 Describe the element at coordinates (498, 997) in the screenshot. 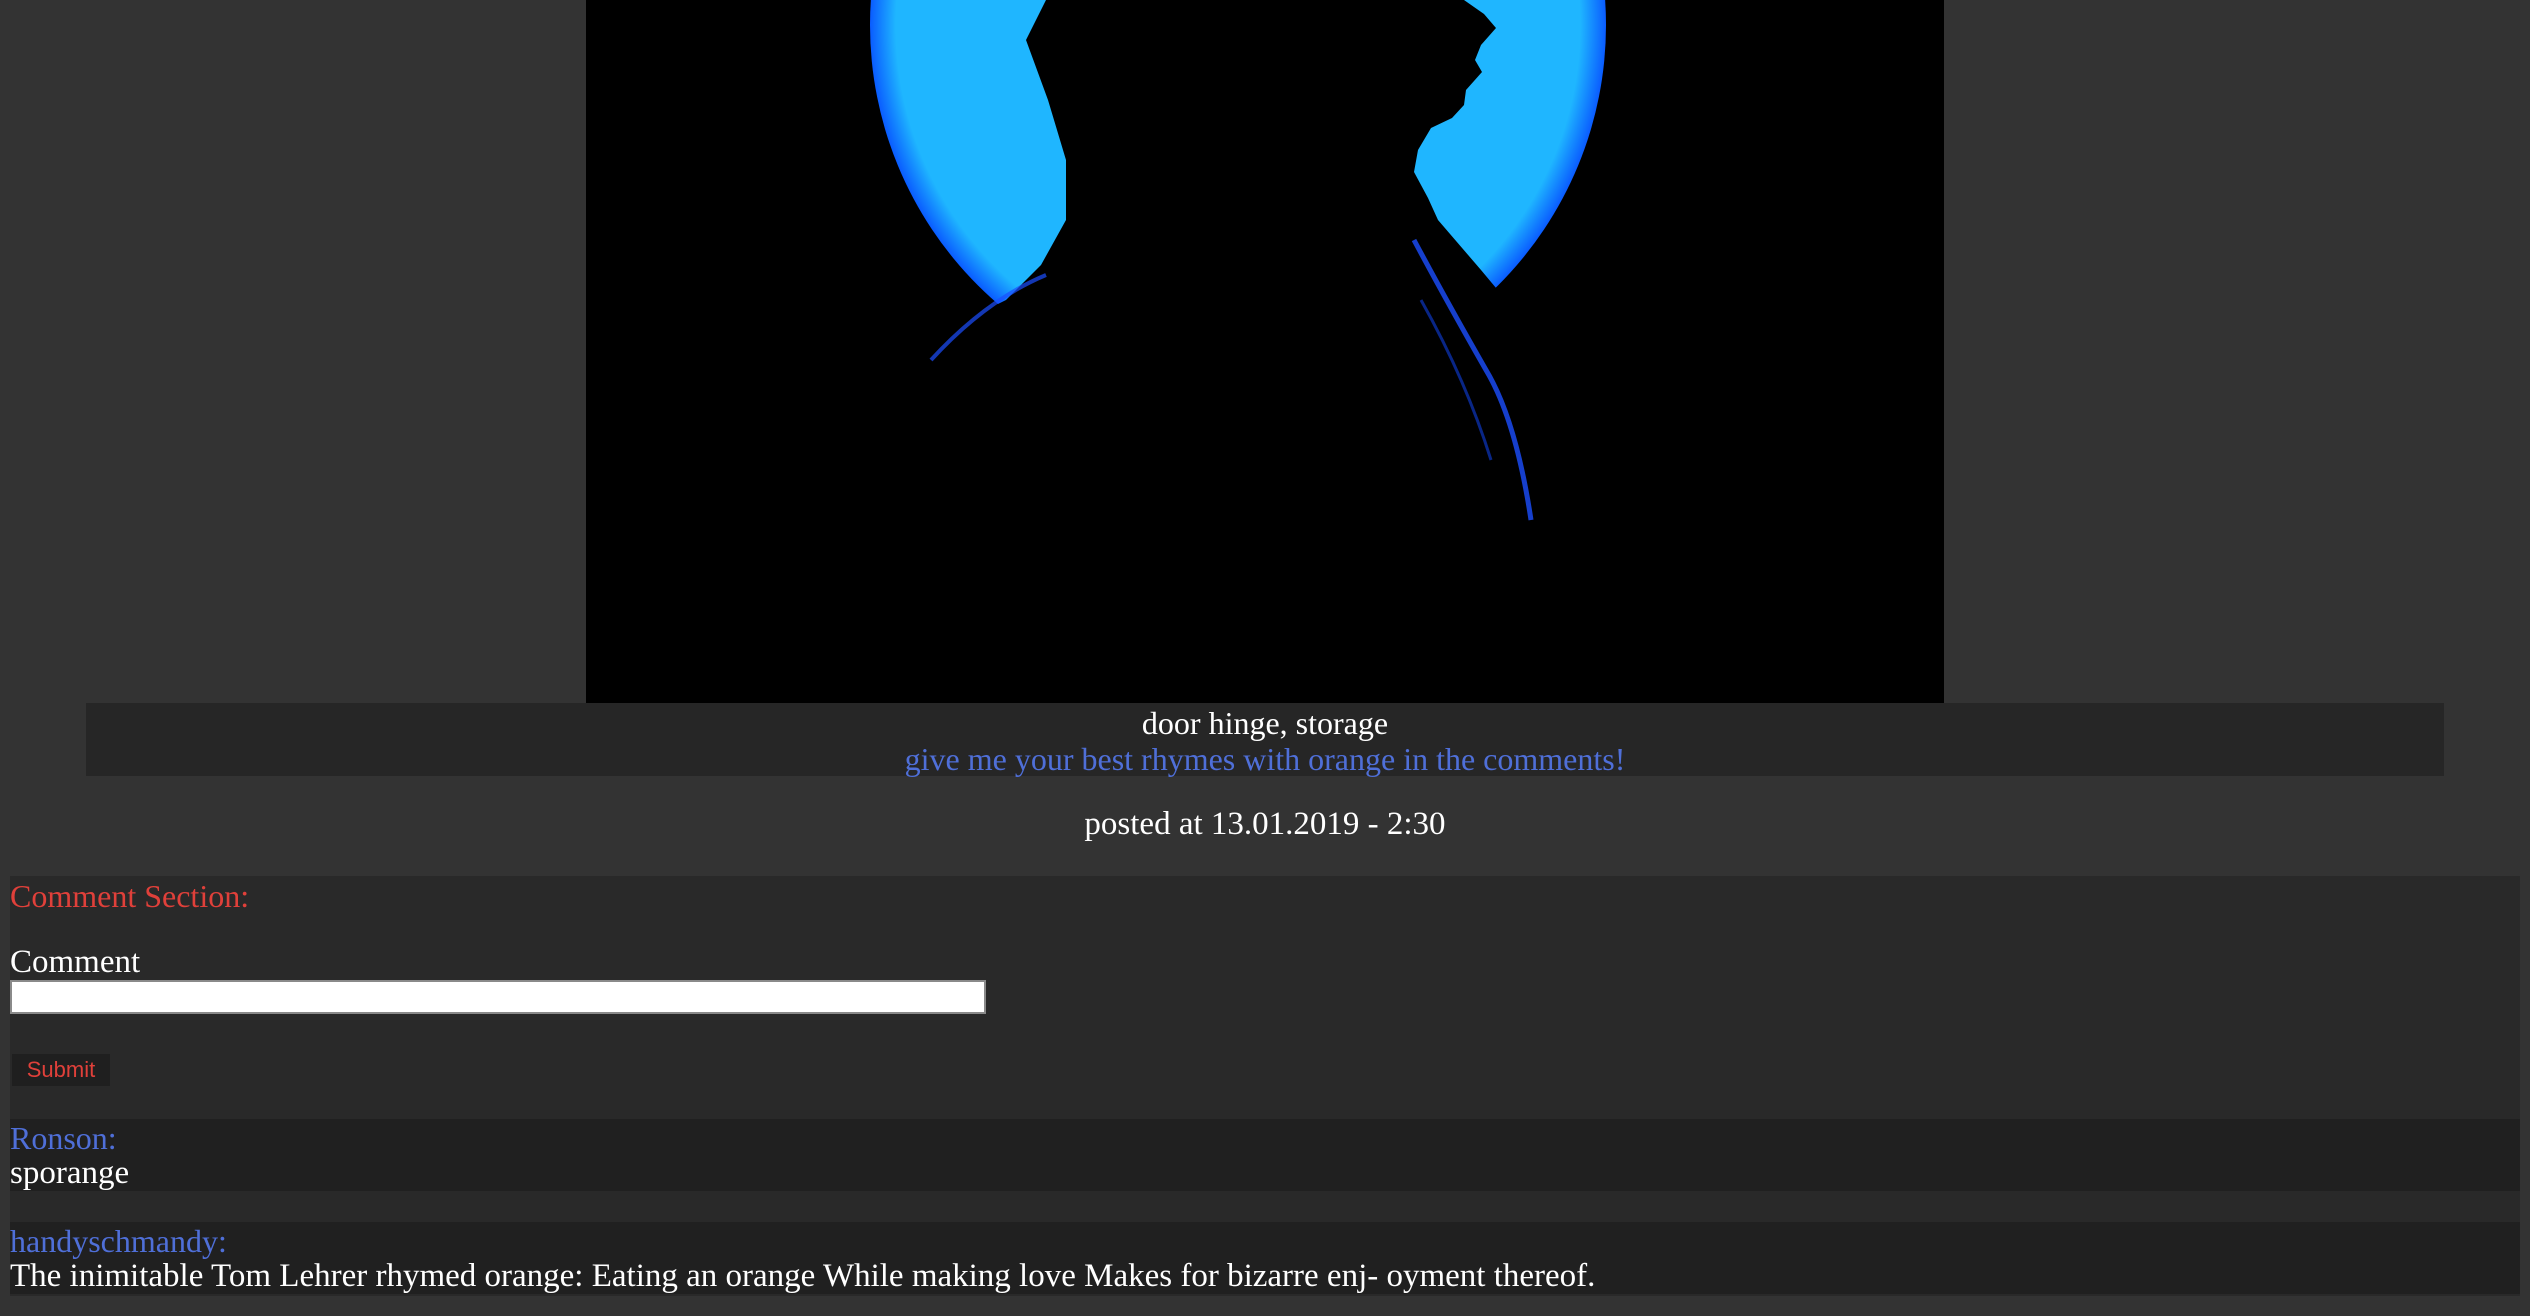

I see `comment-input` at that location.